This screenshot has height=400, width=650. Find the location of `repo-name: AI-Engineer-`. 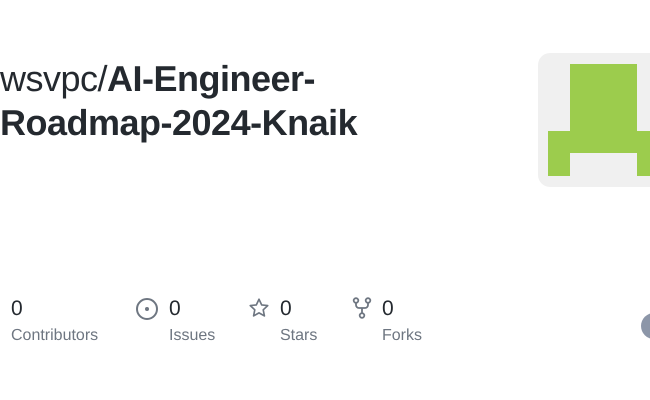

repo-name: AI-Engineer- is located at coordinates (211, 79).